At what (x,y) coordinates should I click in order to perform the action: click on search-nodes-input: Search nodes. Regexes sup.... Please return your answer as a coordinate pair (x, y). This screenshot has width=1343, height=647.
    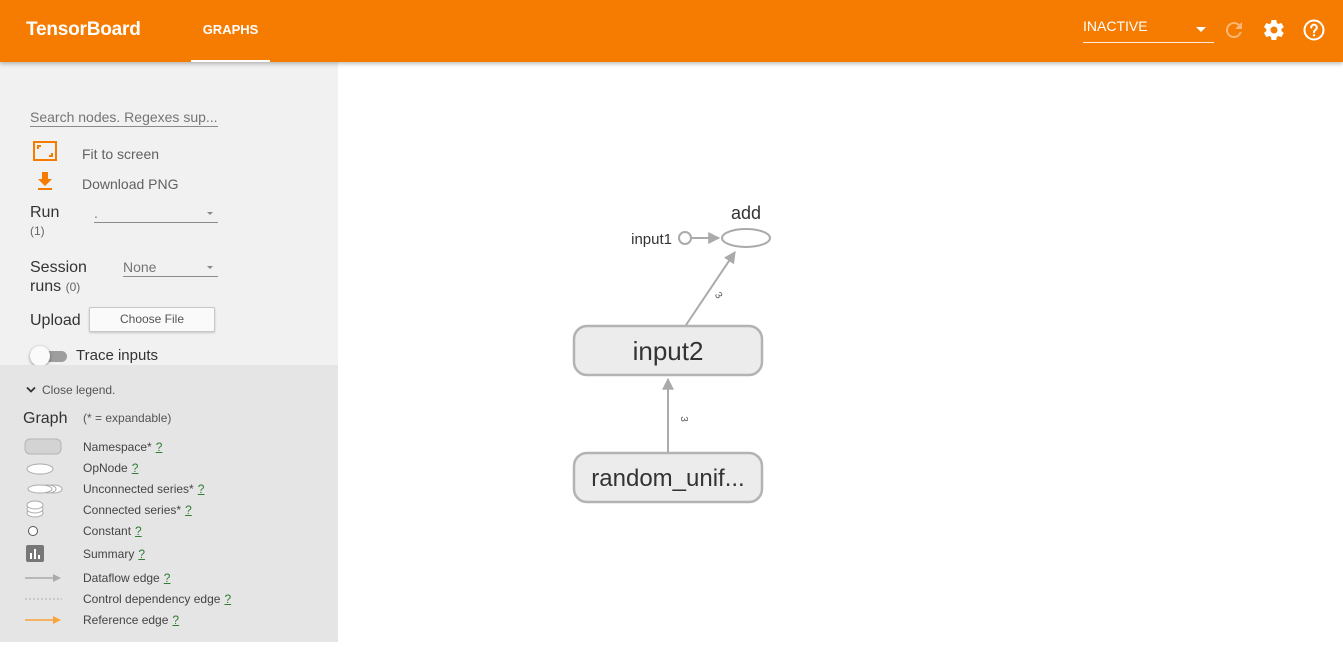
    Looking at the image, I should click on (124, 118).